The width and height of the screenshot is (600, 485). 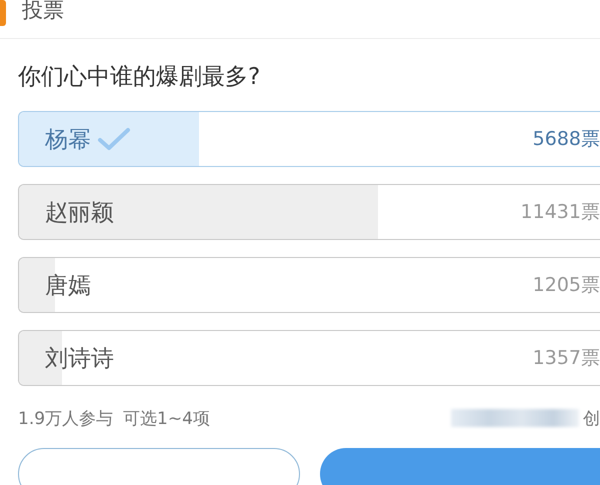 I want to click on option-name: 赵丽颖, so click(x=79, y=213).